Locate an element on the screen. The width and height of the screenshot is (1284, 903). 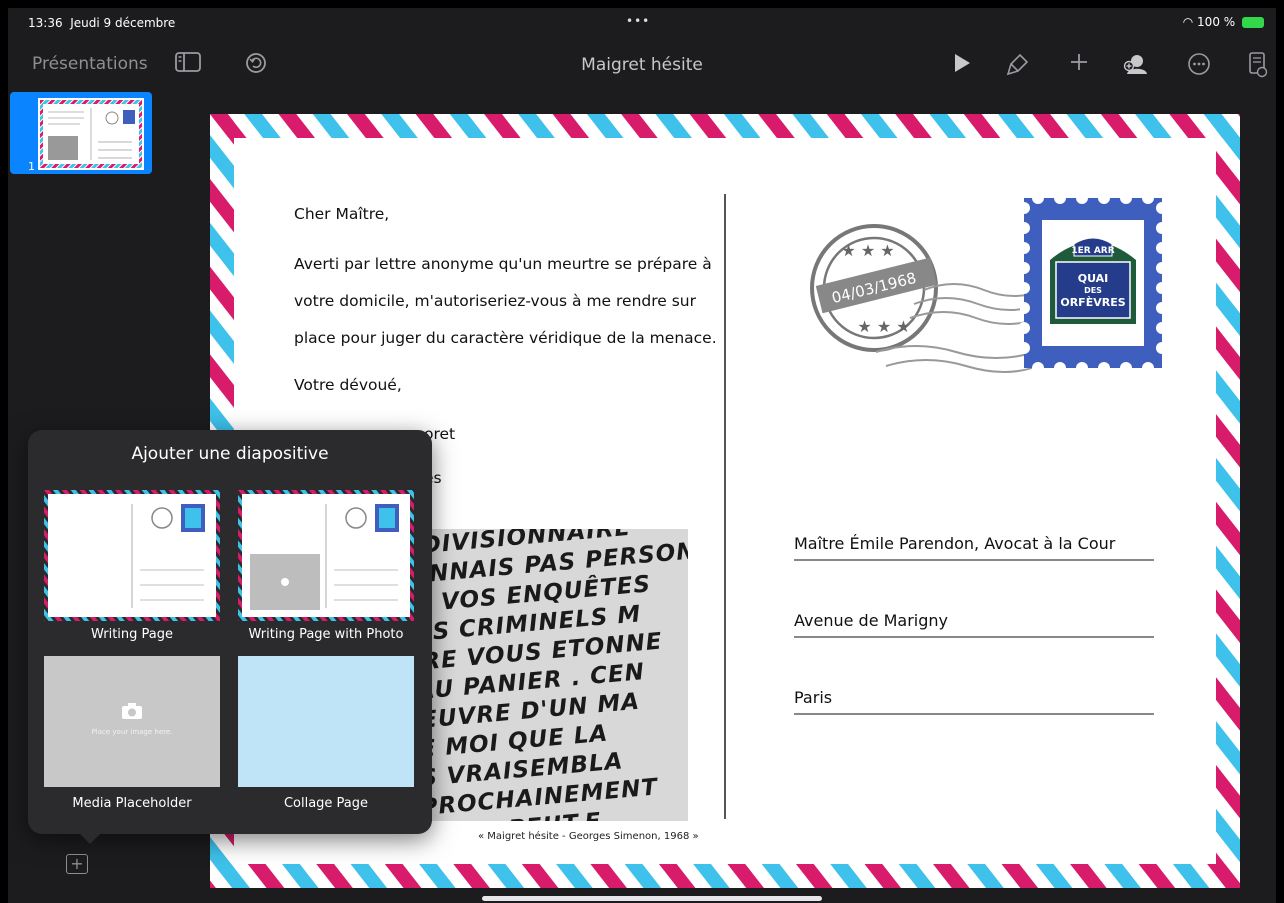
letter-greeting: Cher Maître, is located at coordinates (342, 214).